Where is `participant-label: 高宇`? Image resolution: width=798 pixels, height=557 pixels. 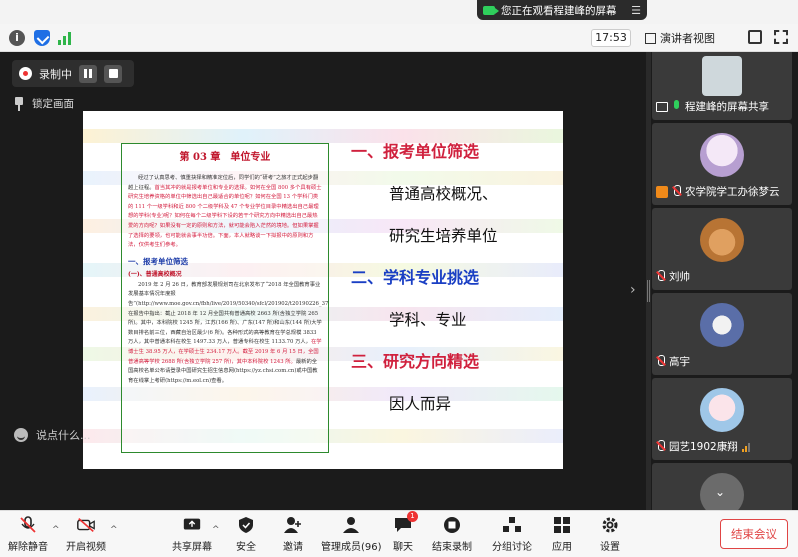
participant-label: 高宇 is located at coordinates (673, 361).